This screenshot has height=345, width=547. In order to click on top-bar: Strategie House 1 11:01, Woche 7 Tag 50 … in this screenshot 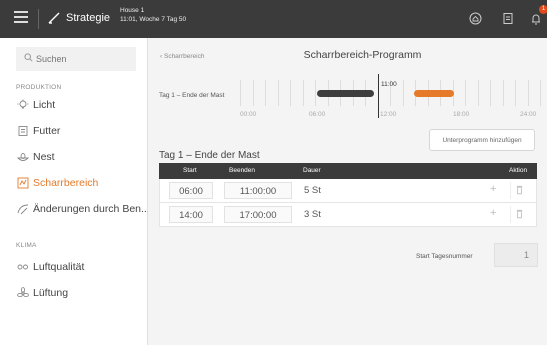, I will do `click(273, 19)`.